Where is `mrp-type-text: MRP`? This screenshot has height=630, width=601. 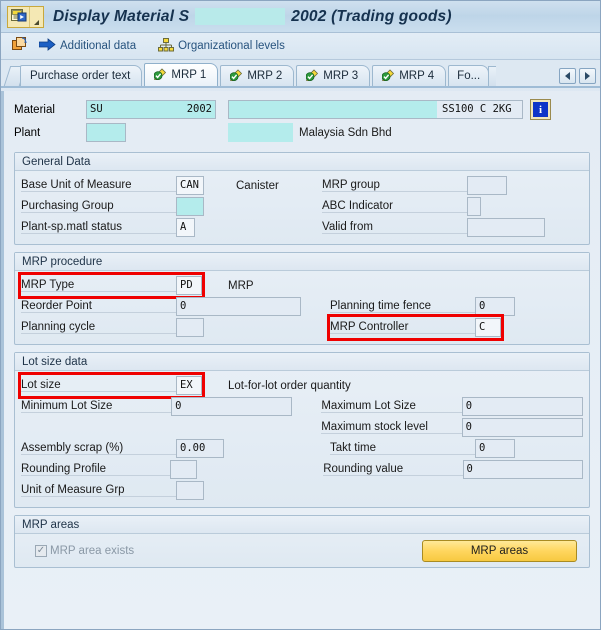 mrp-type-text: MRP is located at coordinates (241, 285).